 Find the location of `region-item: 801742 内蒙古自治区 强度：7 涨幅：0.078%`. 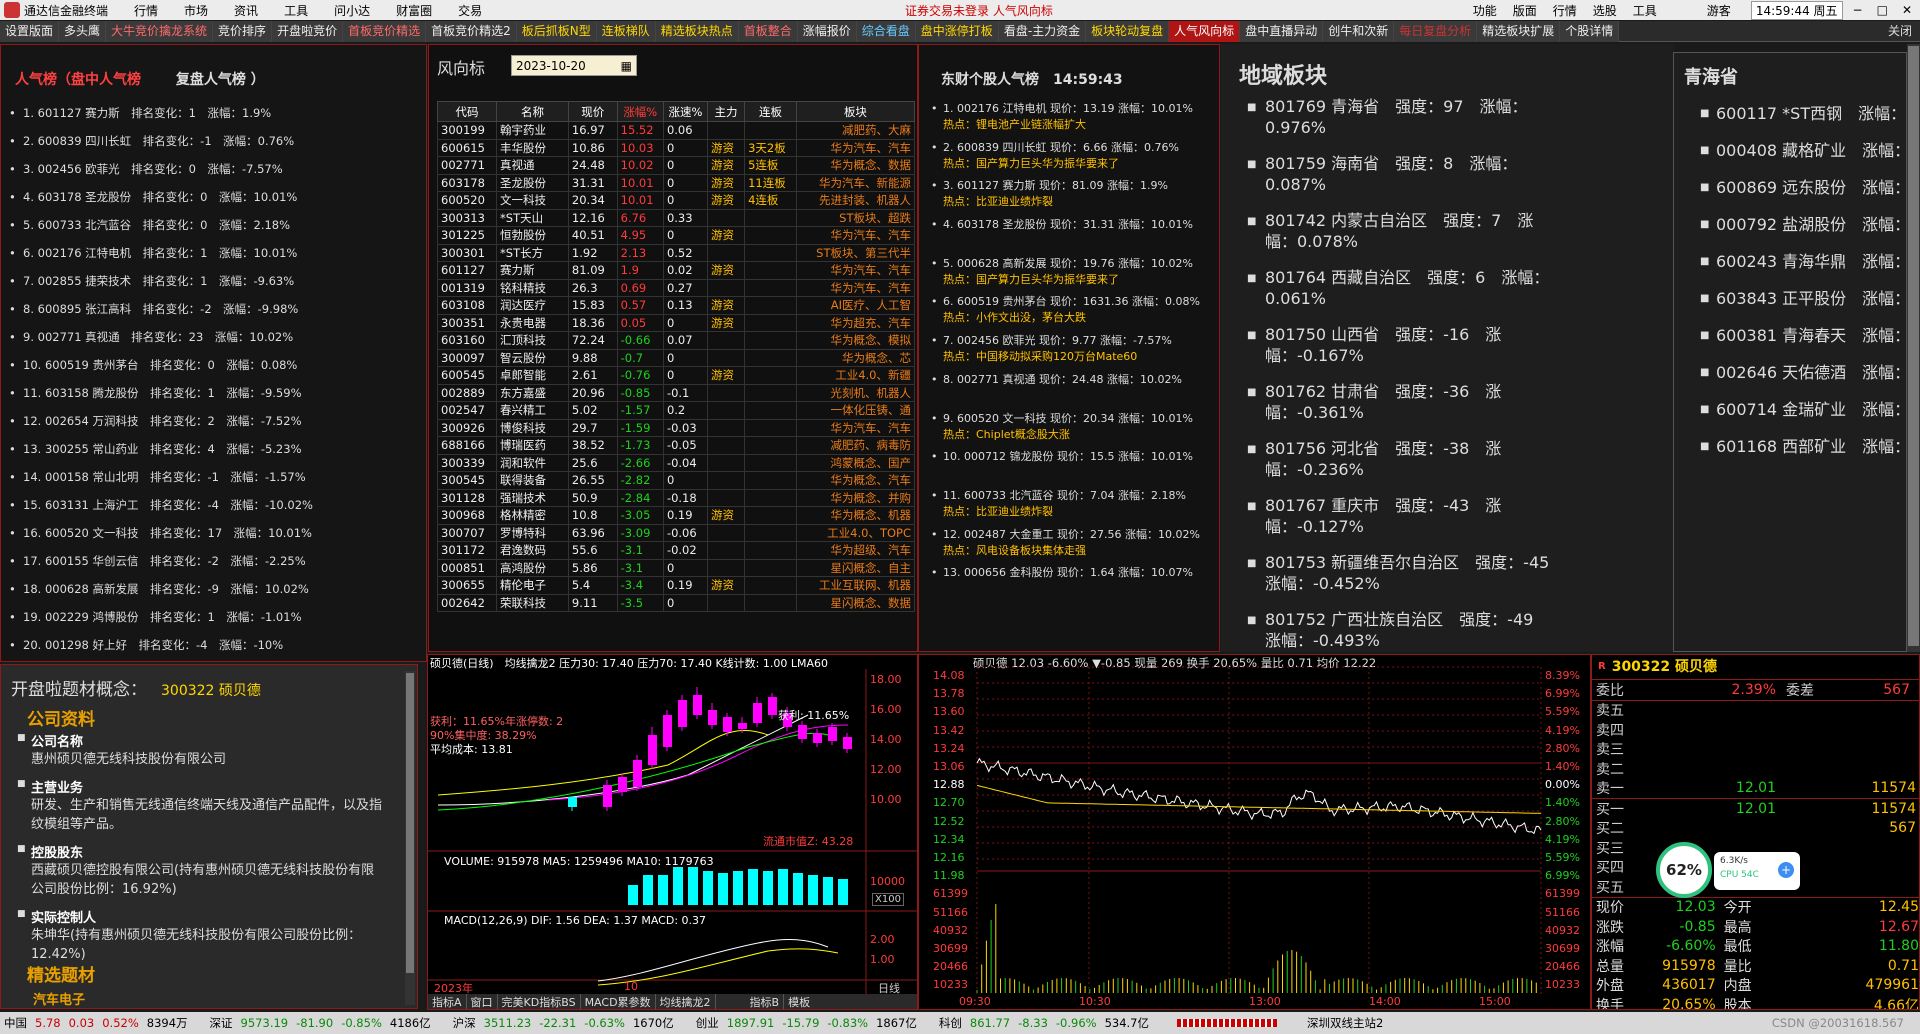

region-item: 801742 内蒙古自治区 强度：7 涨幅：0.078% is located at coordinates (1386, 231).